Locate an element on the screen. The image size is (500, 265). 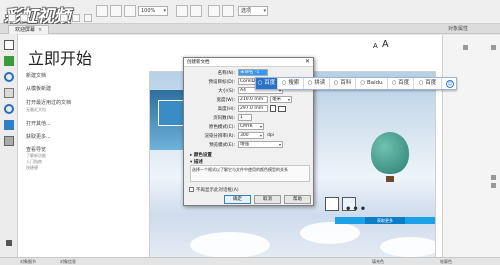
panel-close-icon is located at coordinates (493, 47).